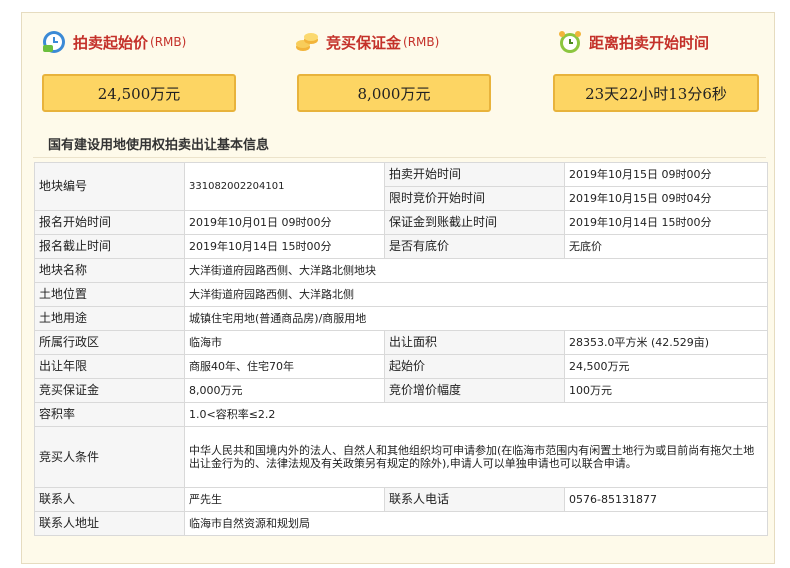 This screenshot has width=790, height=568. I want to click on deposit-title: 竞买保证金, so click(364, 42).